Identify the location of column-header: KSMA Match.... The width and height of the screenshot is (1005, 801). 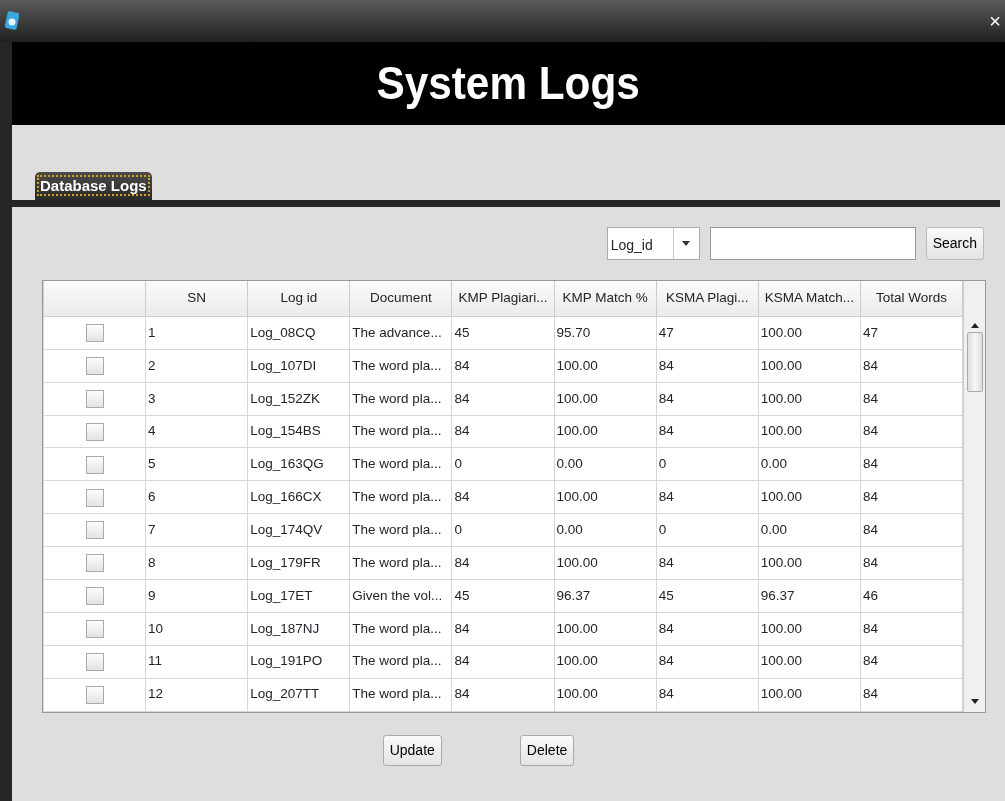
(809, 298).